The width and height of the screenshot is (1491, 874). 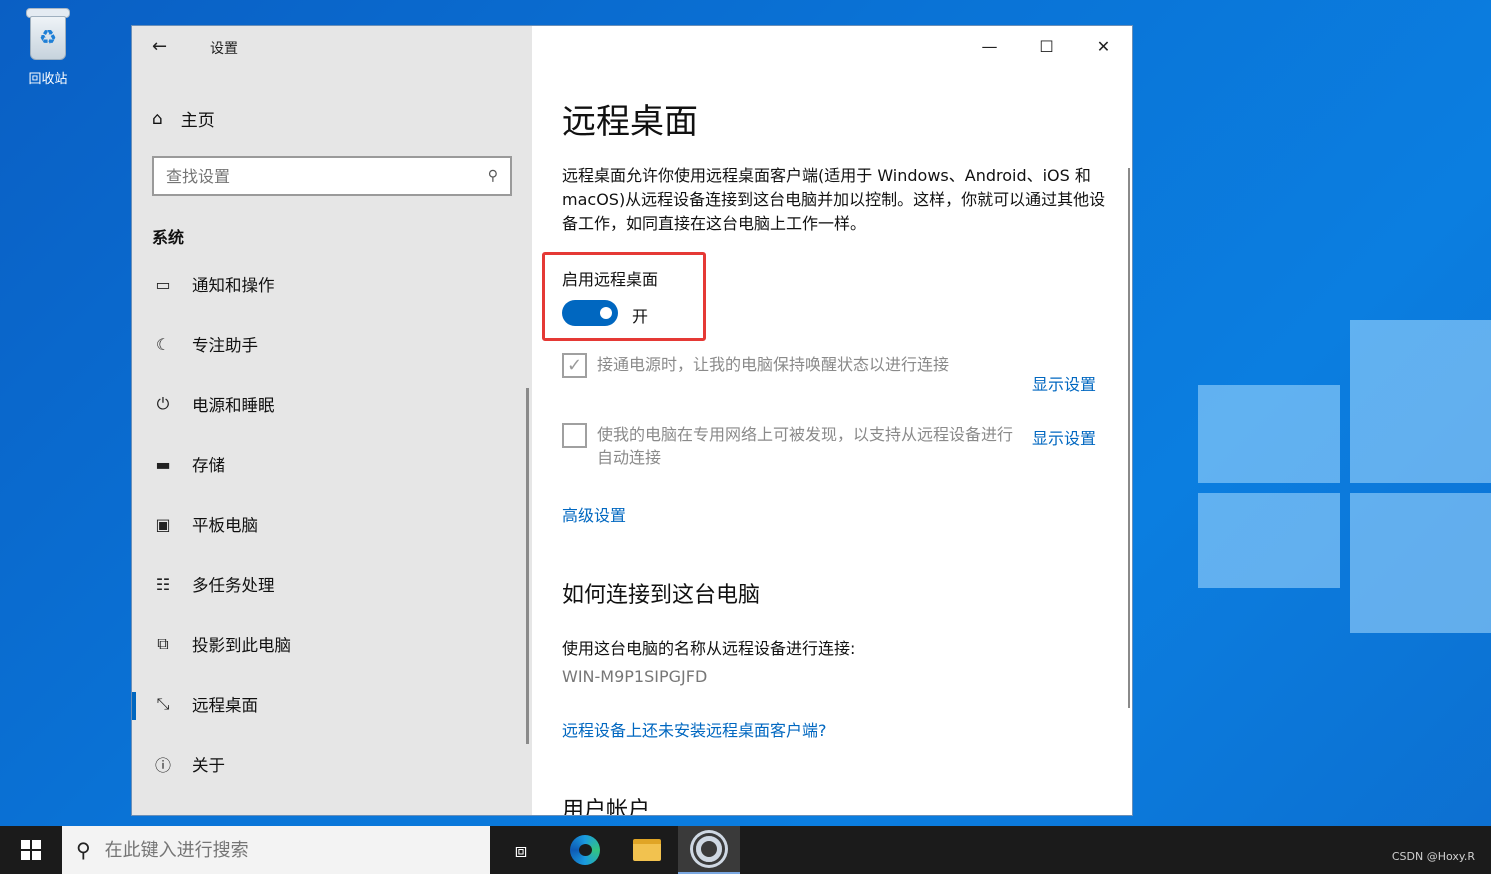 I want to click on nav-item-tablet: ▣ 平板电脑, so click(x=332, y=524).